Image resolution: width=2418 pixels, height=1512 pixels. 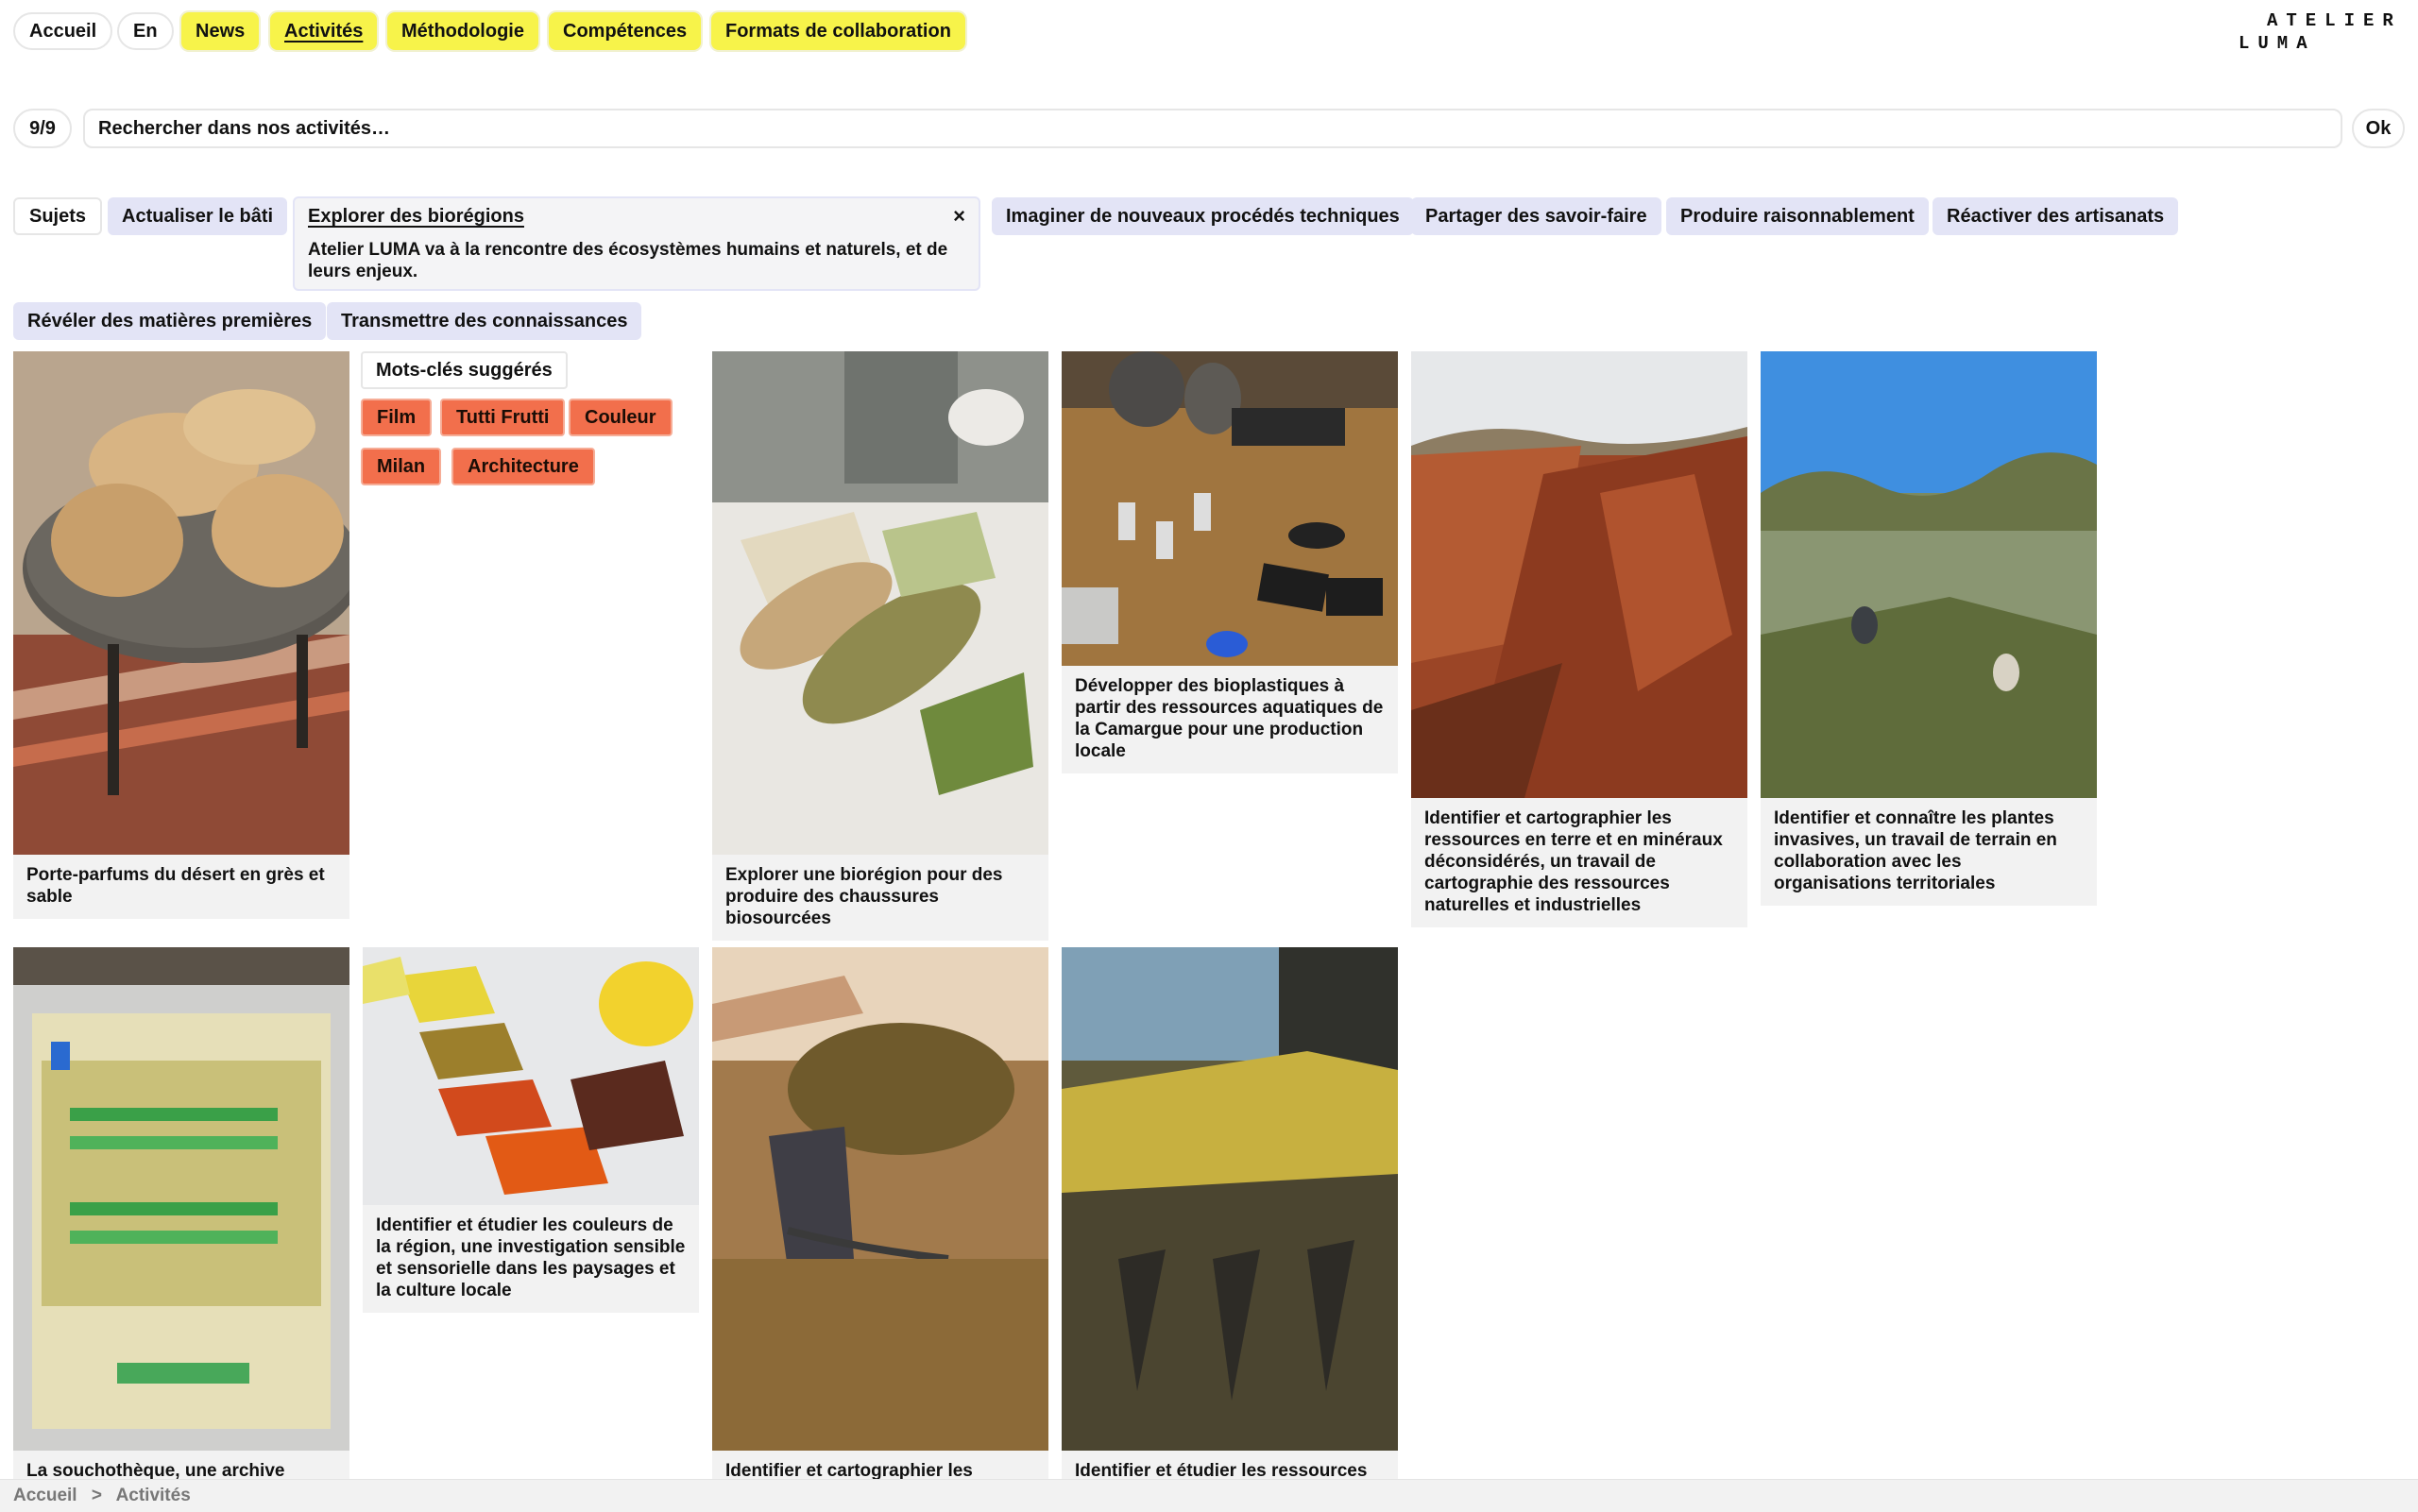 I want to click on activity-card: La souchothèque, une archive, so click(x=181, y=1220).